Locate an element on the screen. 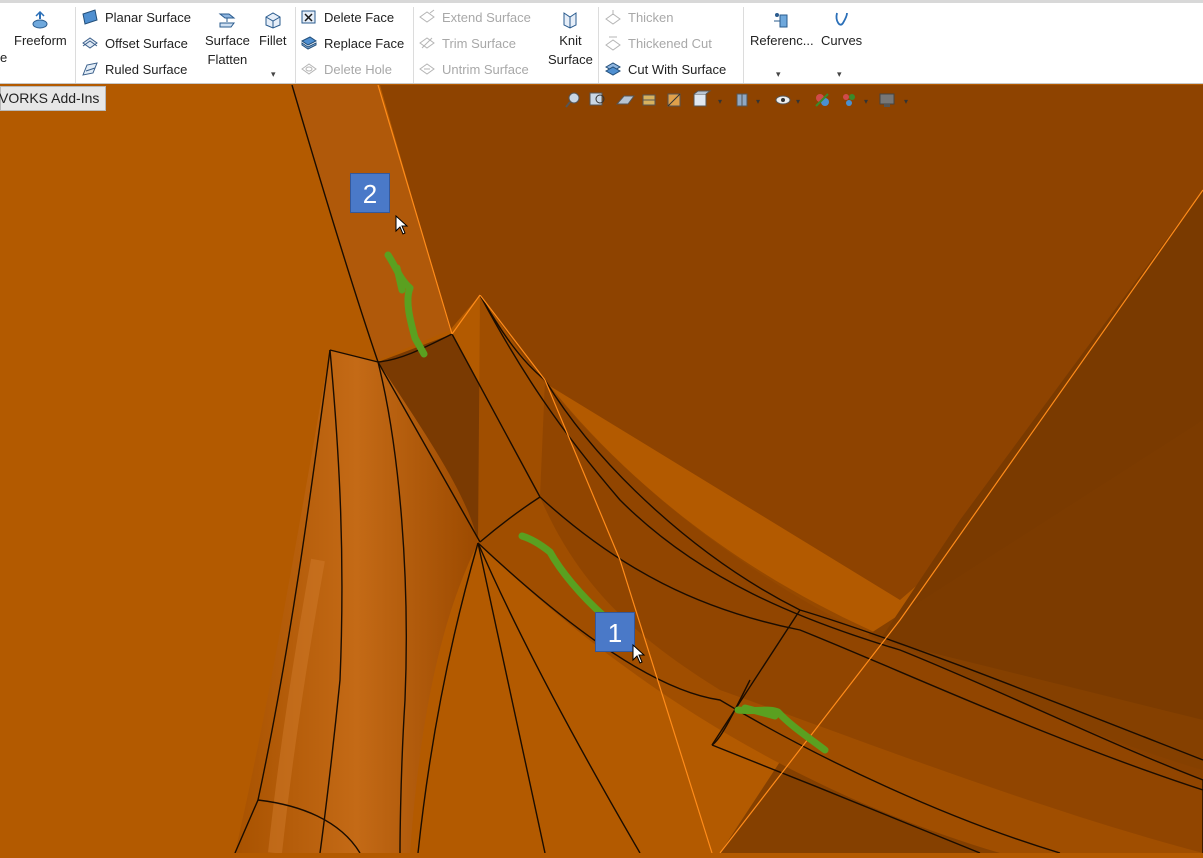 The image size is (1203, 858). ruled-surface-button: Ruled Surface is located at coordinates (134, 69).